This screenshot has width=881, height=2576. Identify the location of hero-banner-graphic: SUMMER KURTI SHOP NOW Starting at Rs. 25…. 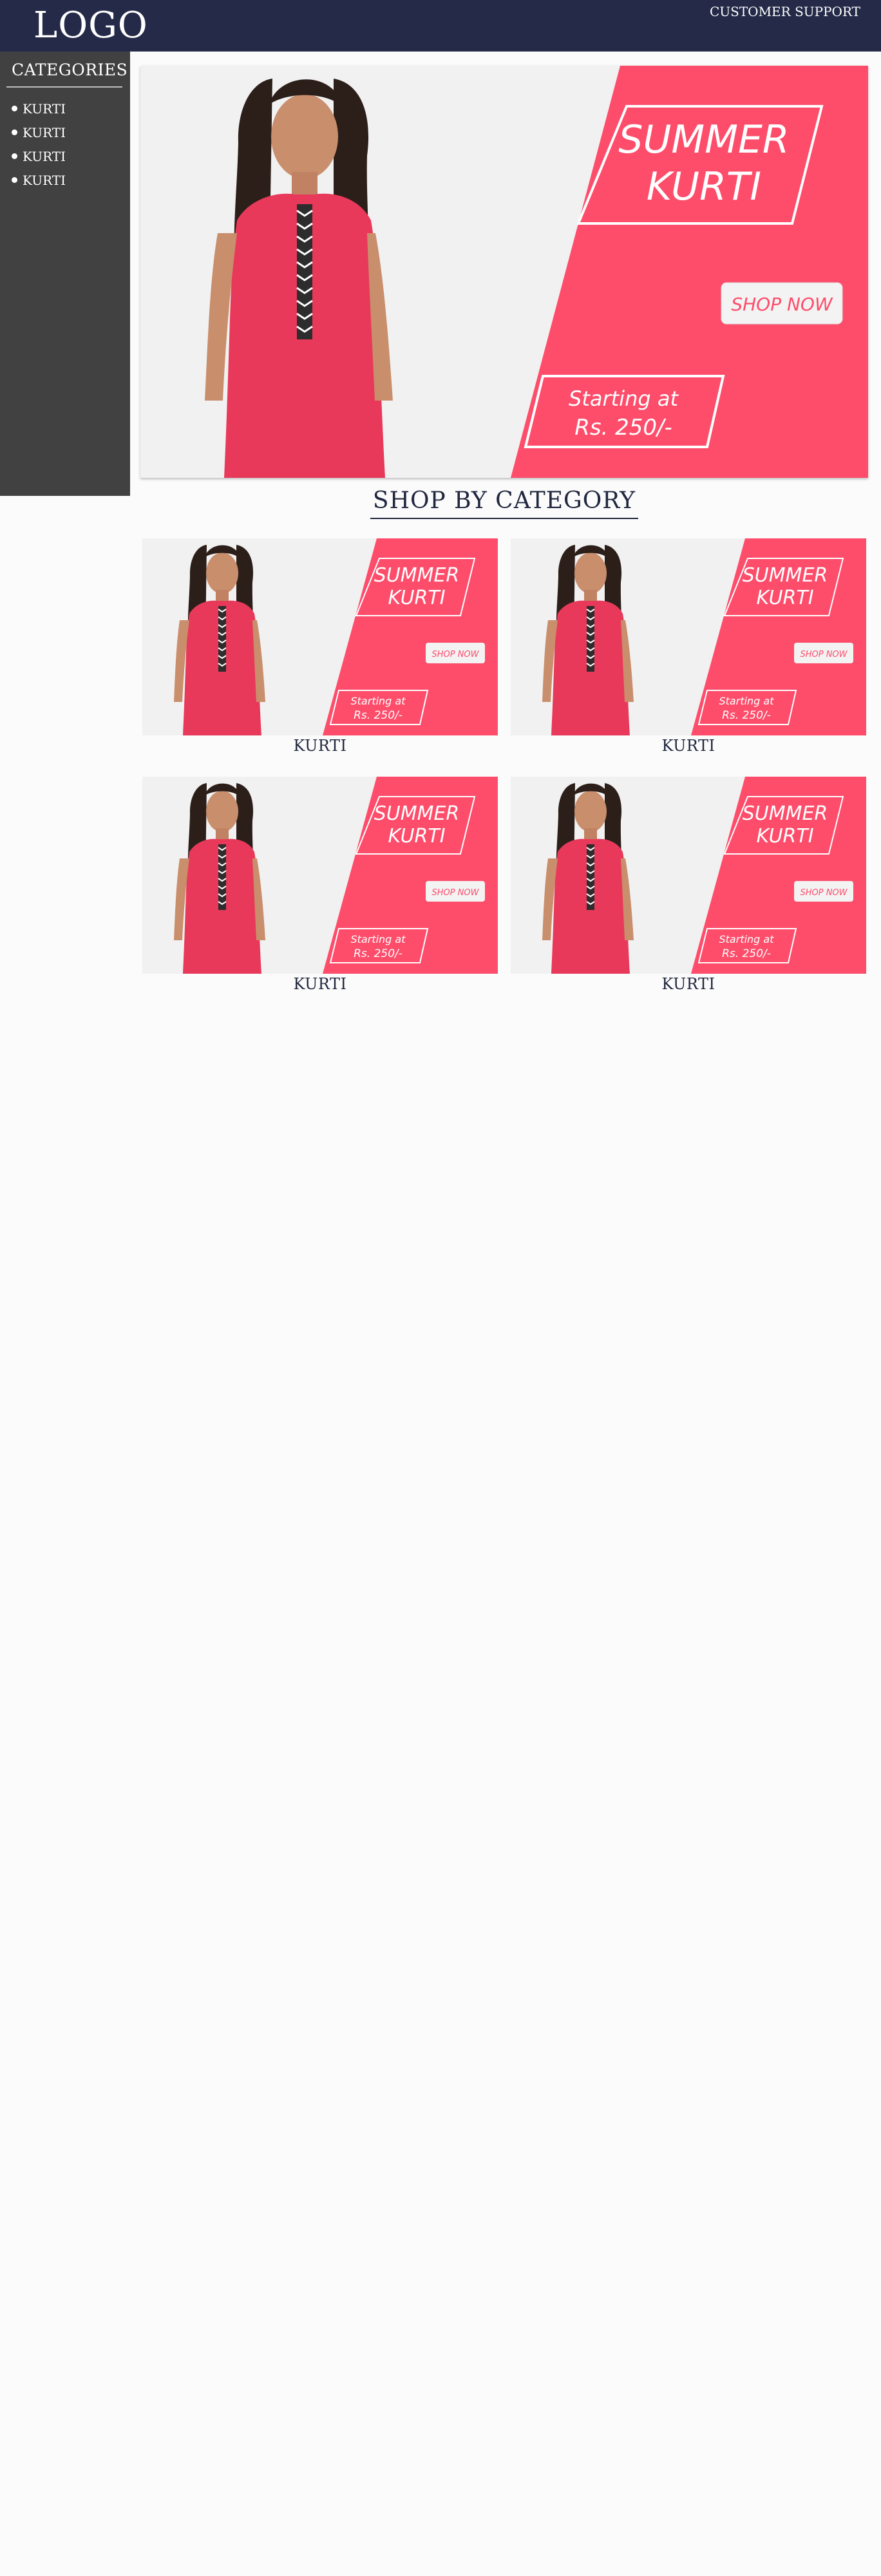
(504, 272).